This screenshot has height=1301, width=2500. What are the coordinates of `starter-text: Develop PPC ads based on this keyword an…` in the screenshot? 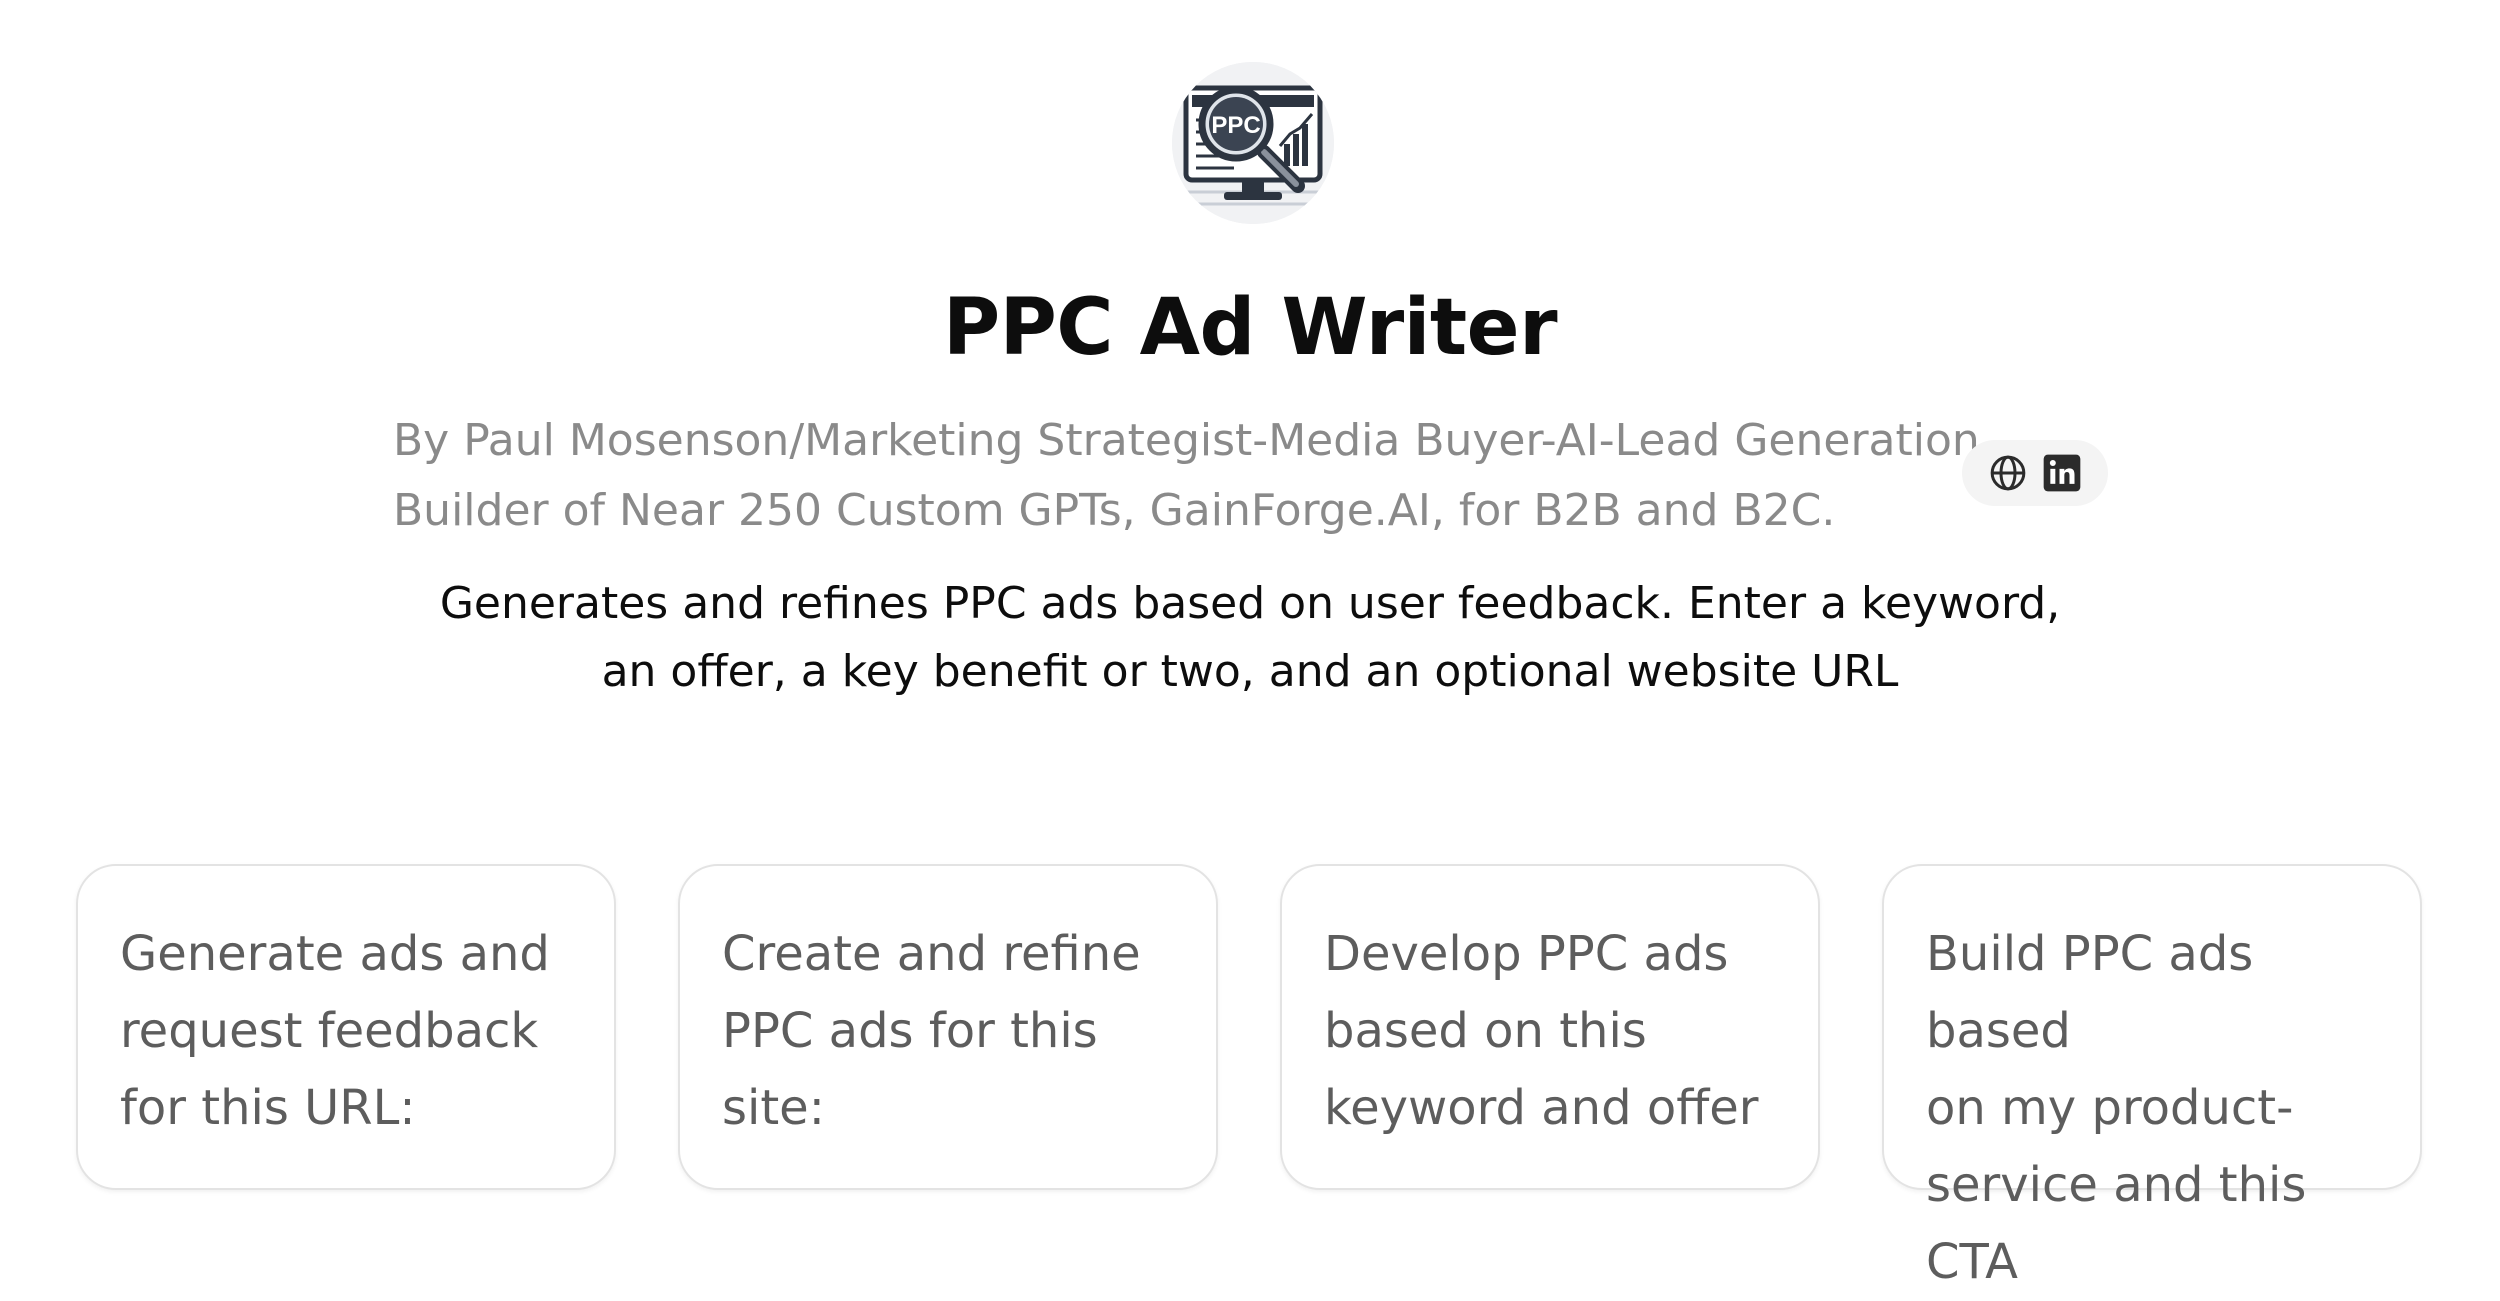 It's located at (1541, 1031).